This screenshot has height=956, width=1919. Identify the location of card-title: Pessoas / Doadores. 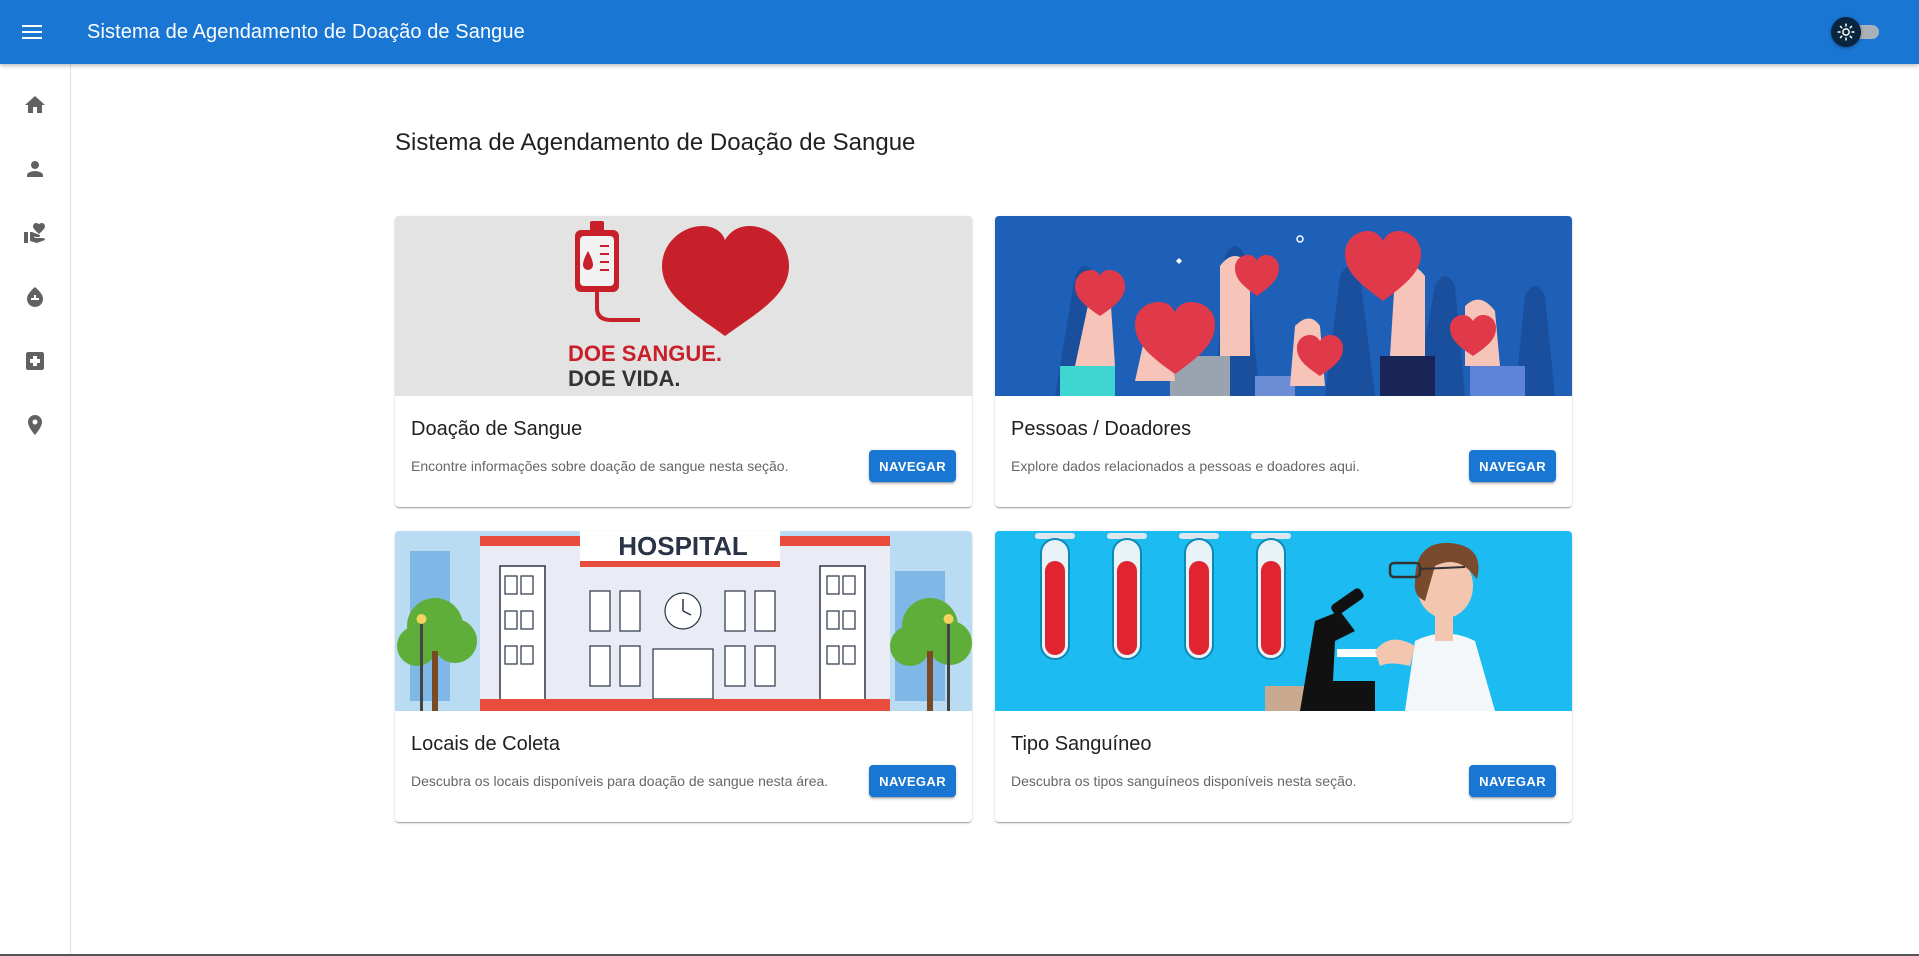
(1101, 429).